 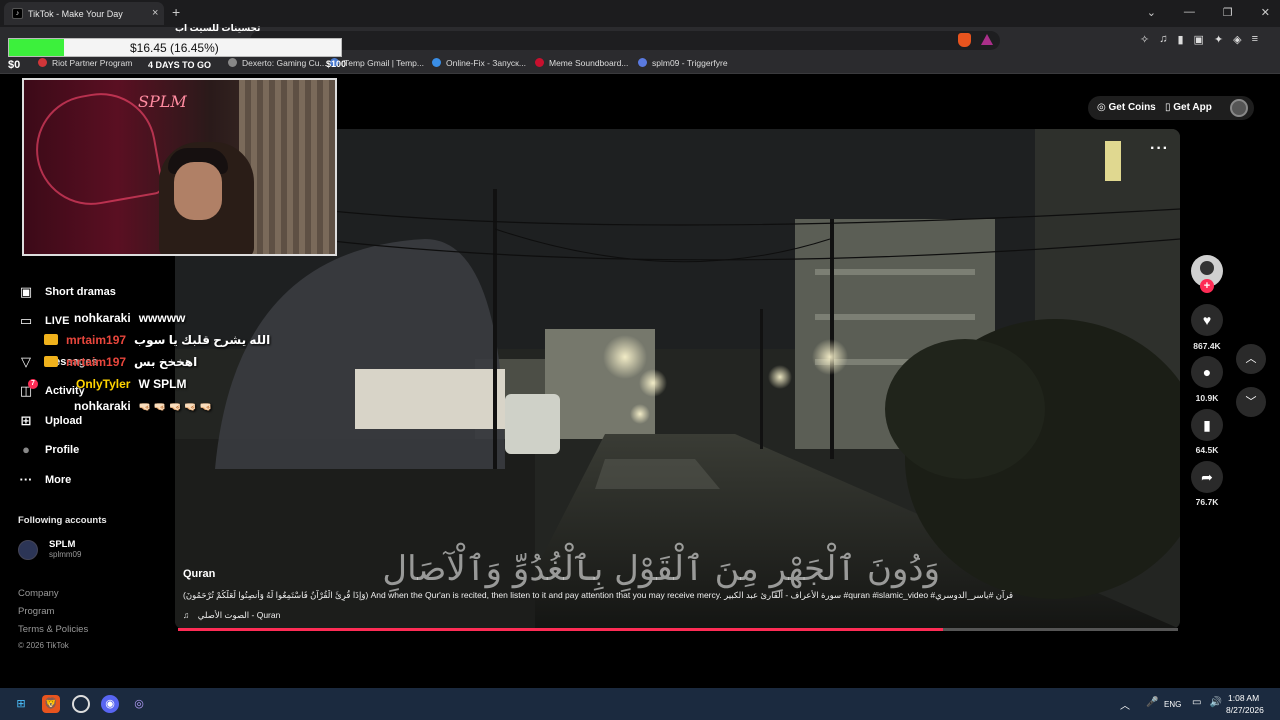 I want to click on tab-search-button: ⌄, so click(x=1151, y=12).